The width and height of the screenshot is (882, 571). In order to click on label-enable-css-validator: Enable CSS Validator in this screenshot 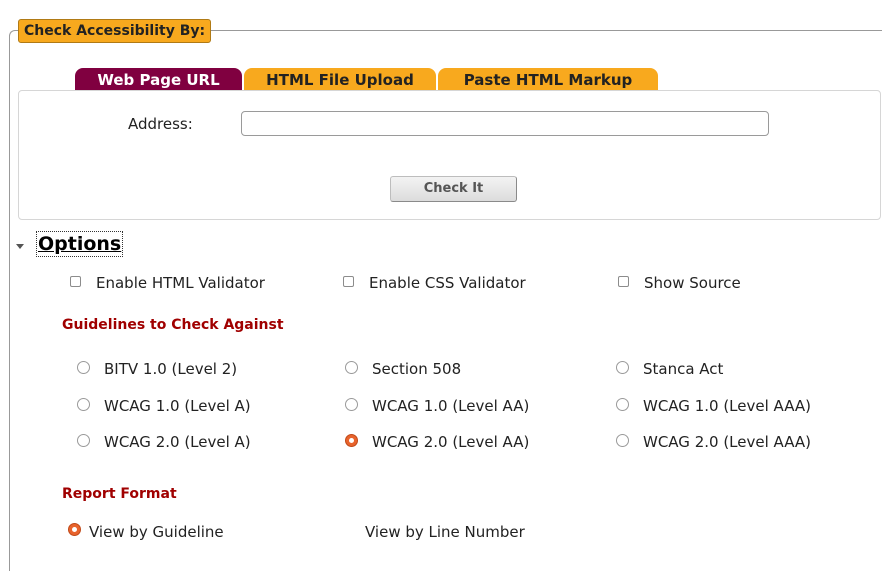, I will do `click(447, 283)`.